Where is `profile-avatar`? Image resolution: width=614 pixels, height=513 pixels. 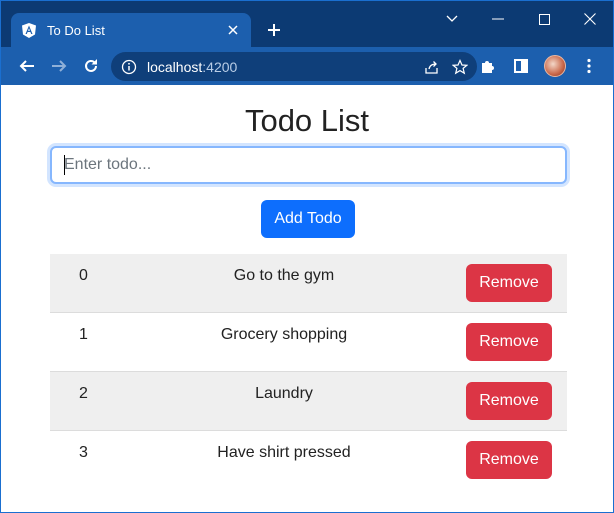
profile-avatar is located at coordinates (555, 66).